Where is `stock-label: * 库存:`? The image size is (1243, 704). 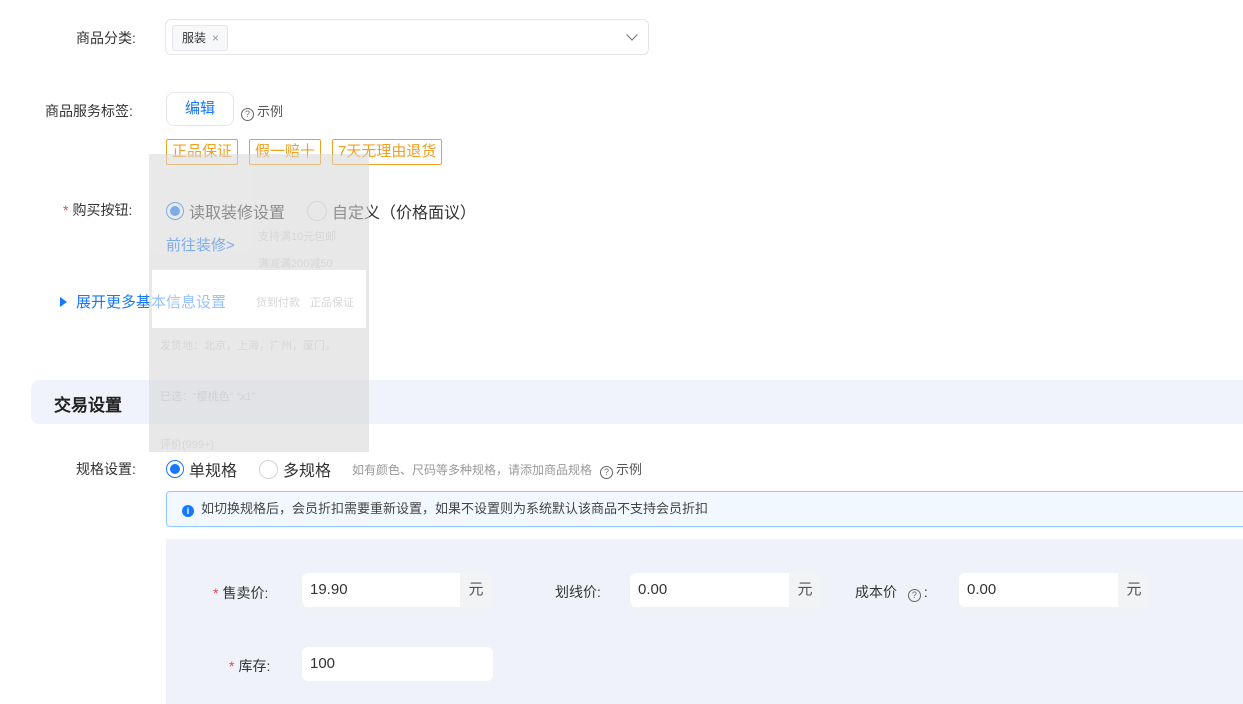 stock-label: * 库存: is located at coordinates (249, 666).